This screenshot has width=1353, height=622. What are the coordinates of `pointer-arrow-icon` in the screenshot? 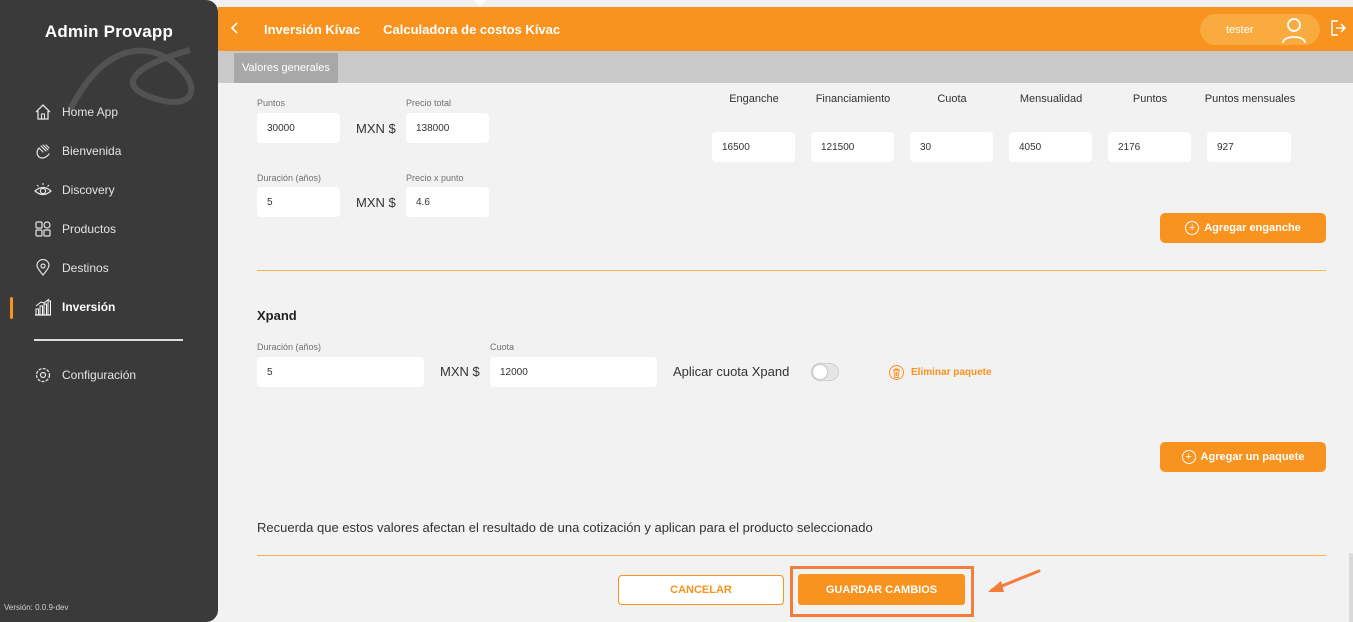 It's located at (1014, 580).